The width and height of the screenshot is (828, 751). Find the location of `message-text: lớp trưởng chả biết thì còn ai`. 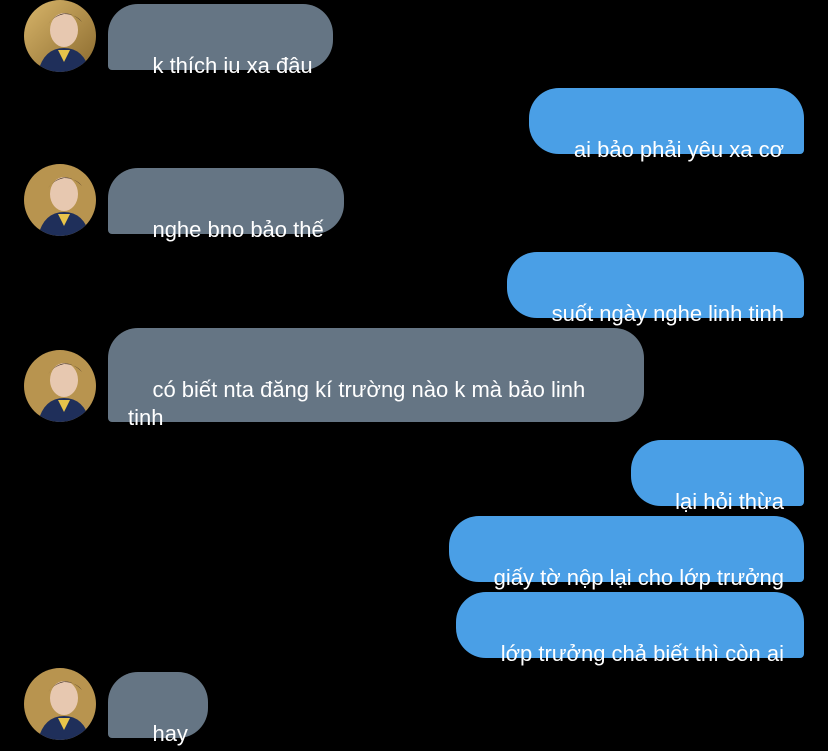

message-text: lớp trưởng chả biết thì còn ai is located at coordinates (642, 653).